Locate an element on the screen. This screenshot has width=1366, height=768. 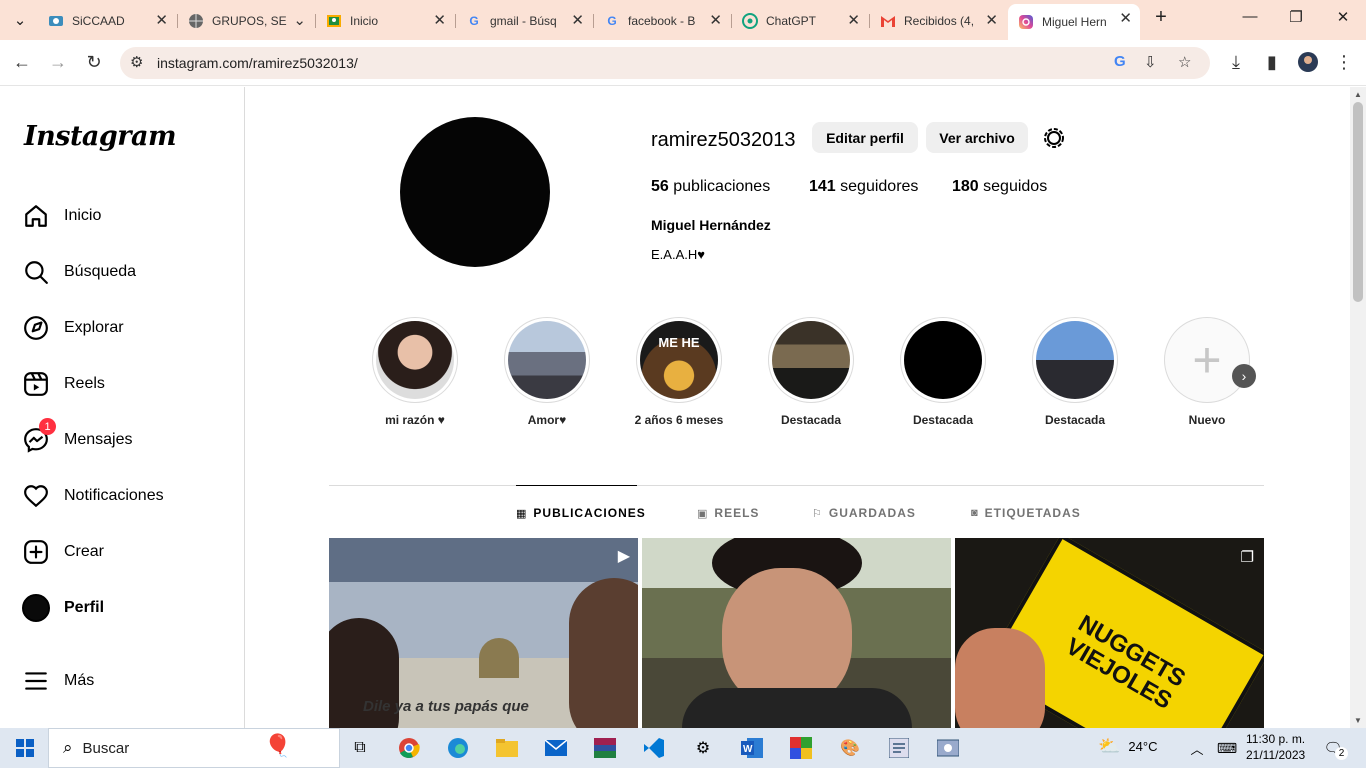
instagram-logo: Instagram is located at coordinates (100, 136).